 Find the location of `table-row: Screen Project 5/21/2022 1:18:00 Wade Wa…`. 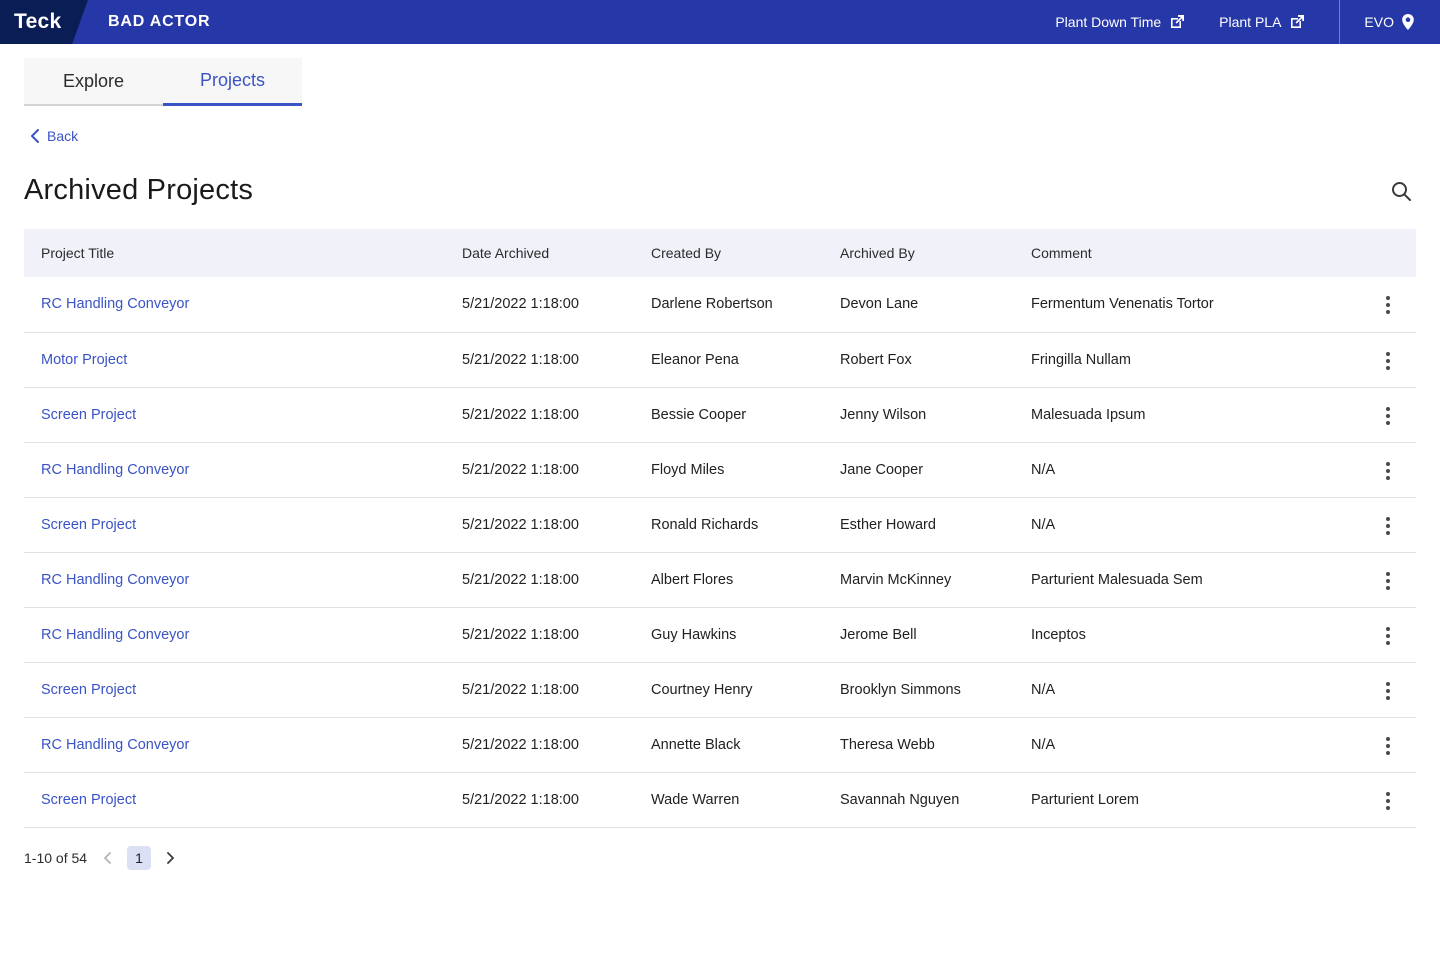

table-row: Screen Project 5/21/2022 1:18:00 Wade Wa… is located at coordinates (720, 799).